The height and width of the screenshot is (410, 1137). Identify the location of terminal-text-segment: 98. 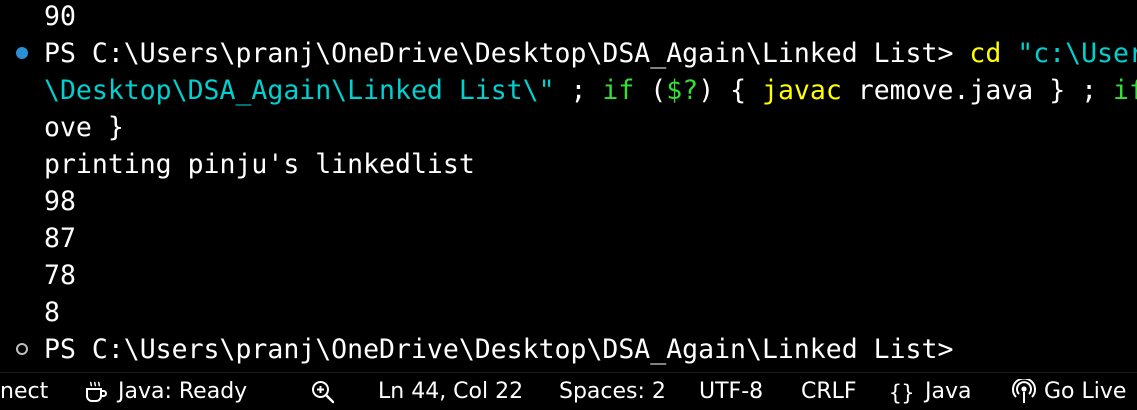
(60, 201).